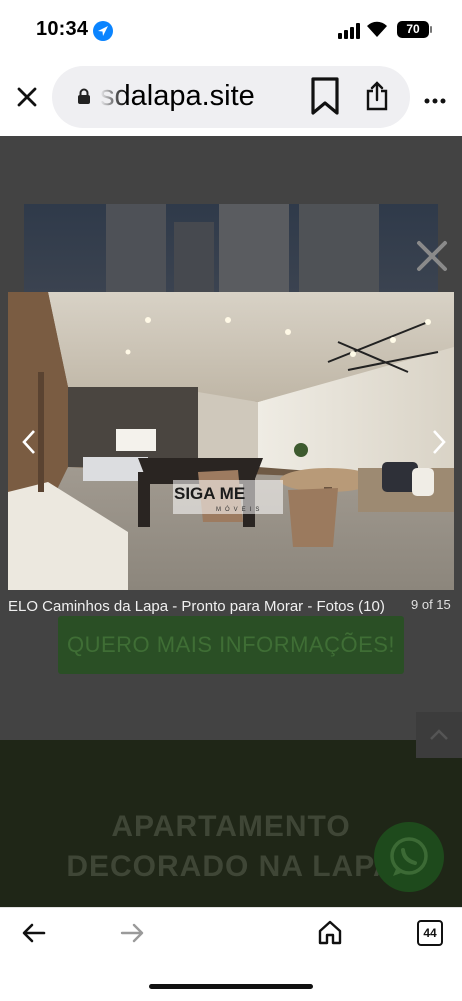 The width and height of the screenshot is (462, 1001). What do you see at coordinates (132, 933) in the screenshot?
I see `forward-arrow-icon` at bounding box center [132, 933].